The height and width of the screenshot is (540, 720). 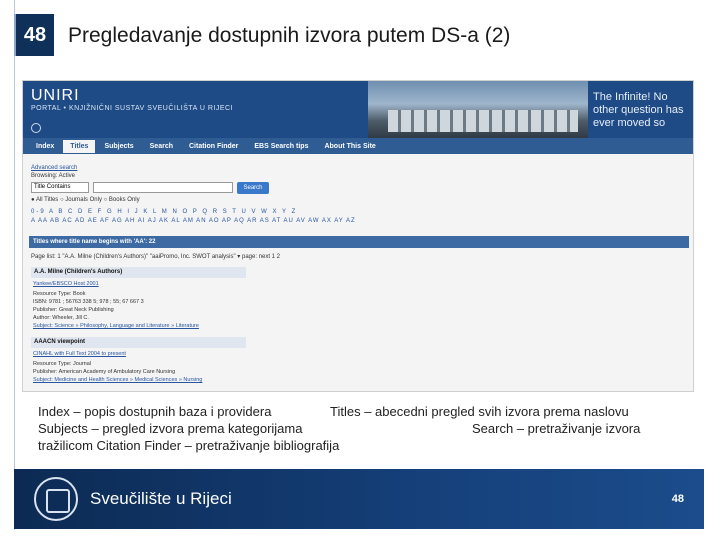 I want to click on browsing-status: Browsing: Active, so click(x=53, y=176).